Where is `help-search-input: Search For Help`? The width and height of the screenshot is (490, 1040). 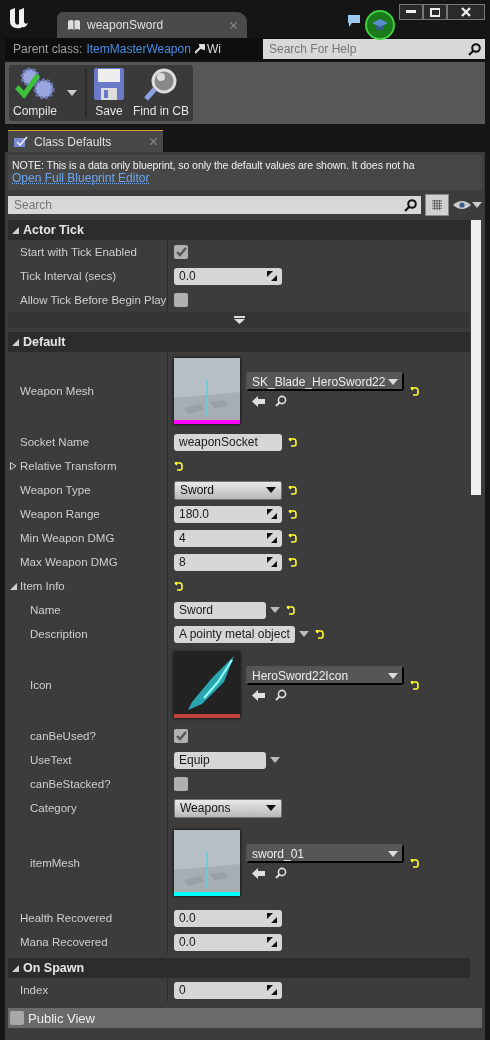 help-search-input: Search For Help is located at coordinates (367, 49).